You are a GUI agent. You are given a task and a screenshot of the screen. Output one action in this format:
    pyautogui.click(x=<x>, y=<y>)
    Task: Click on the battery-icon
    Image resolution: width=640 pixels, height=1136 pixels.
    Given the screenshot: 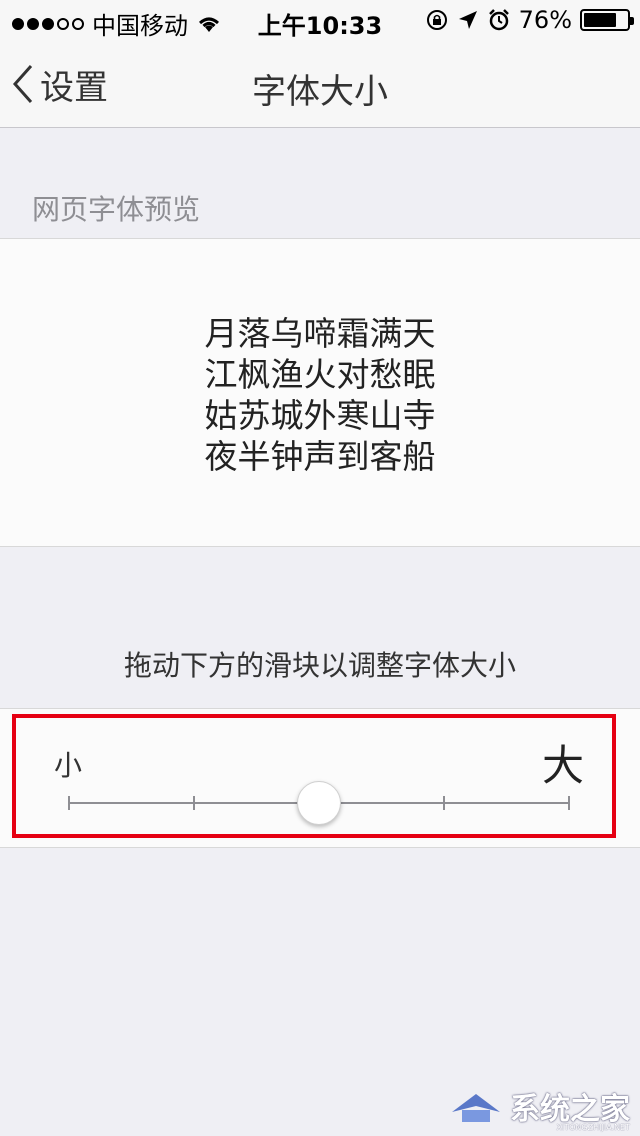 What is the action you would take?
    pyautogui.click(x=607, y=20)
    